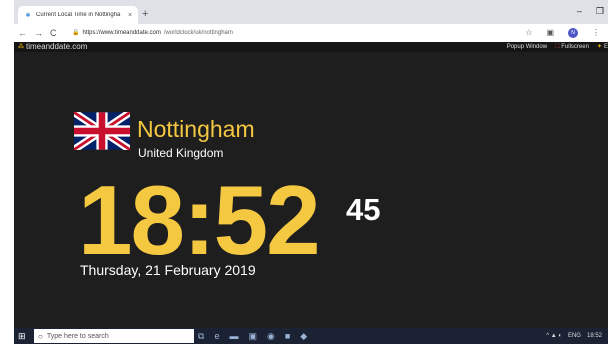  I want to click on url-path: /worldclock/uk/nottingham, so click(198, 33).